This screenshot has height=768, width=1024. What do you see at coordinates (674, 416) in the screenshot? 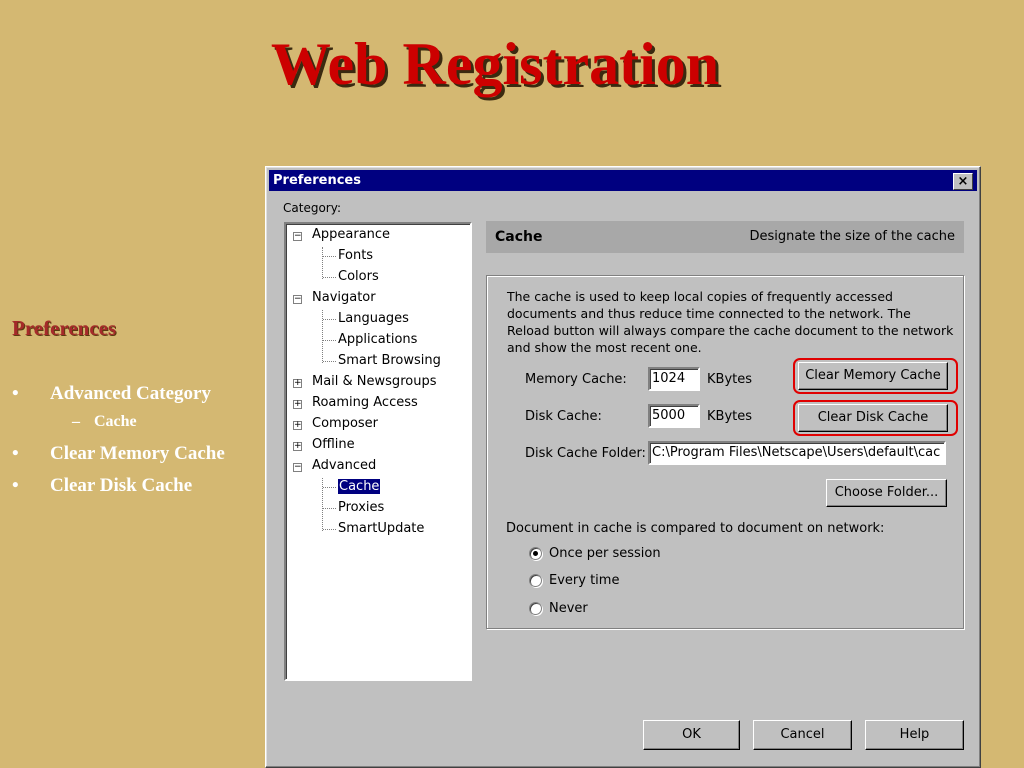
I see `disk-cache-input: 5000` at bounding box center [674, 416].